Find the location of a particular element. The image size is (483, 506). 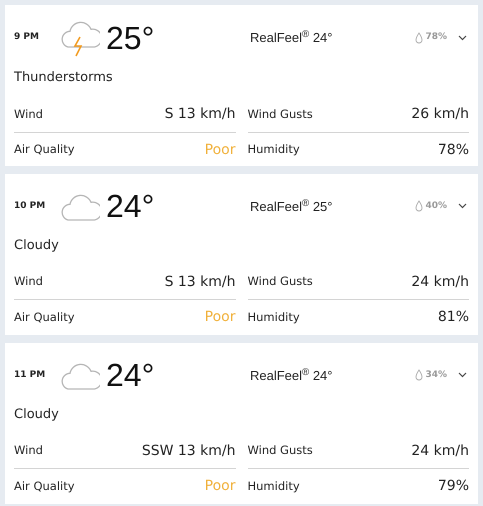

precipitation-text: 34% is located at coordinates (436, 375).